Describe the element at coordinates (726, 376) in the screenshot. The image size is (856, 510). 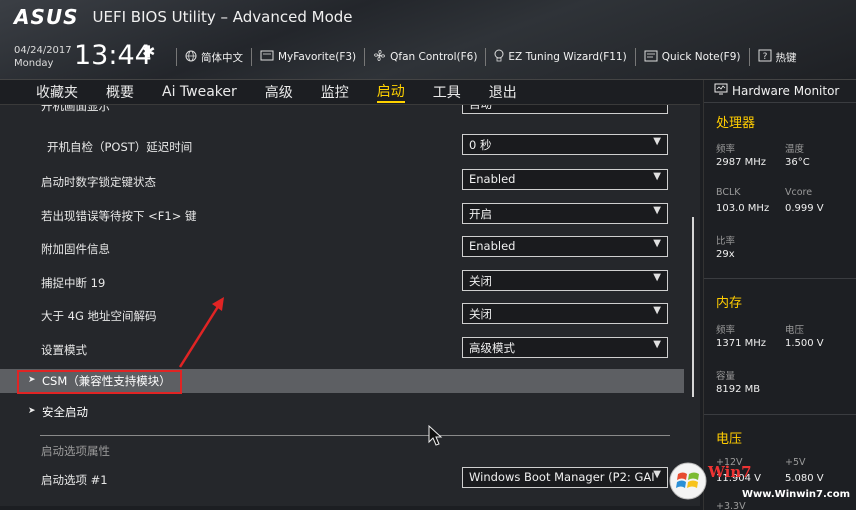
I see `mem-cap-label: 容量` at that location.